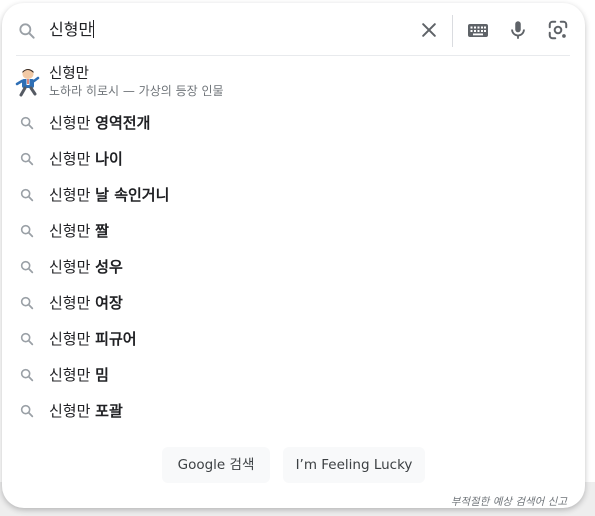  I want to click on suggestion-suffix: 날 속인거니, so click(132, 195).